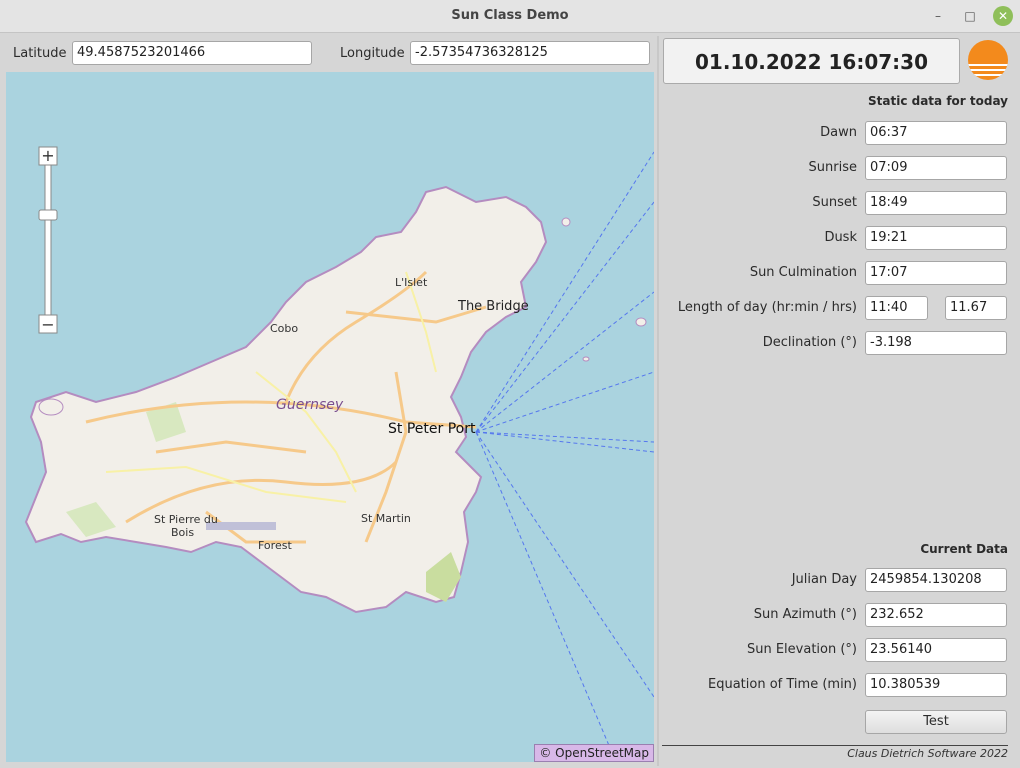 The width and height of the screenshot is (1020, 768). Describe the element at coordinates (927, 753) in the screenshot. I see `credit-text: Claus Dietrich Software 2022` at that location.